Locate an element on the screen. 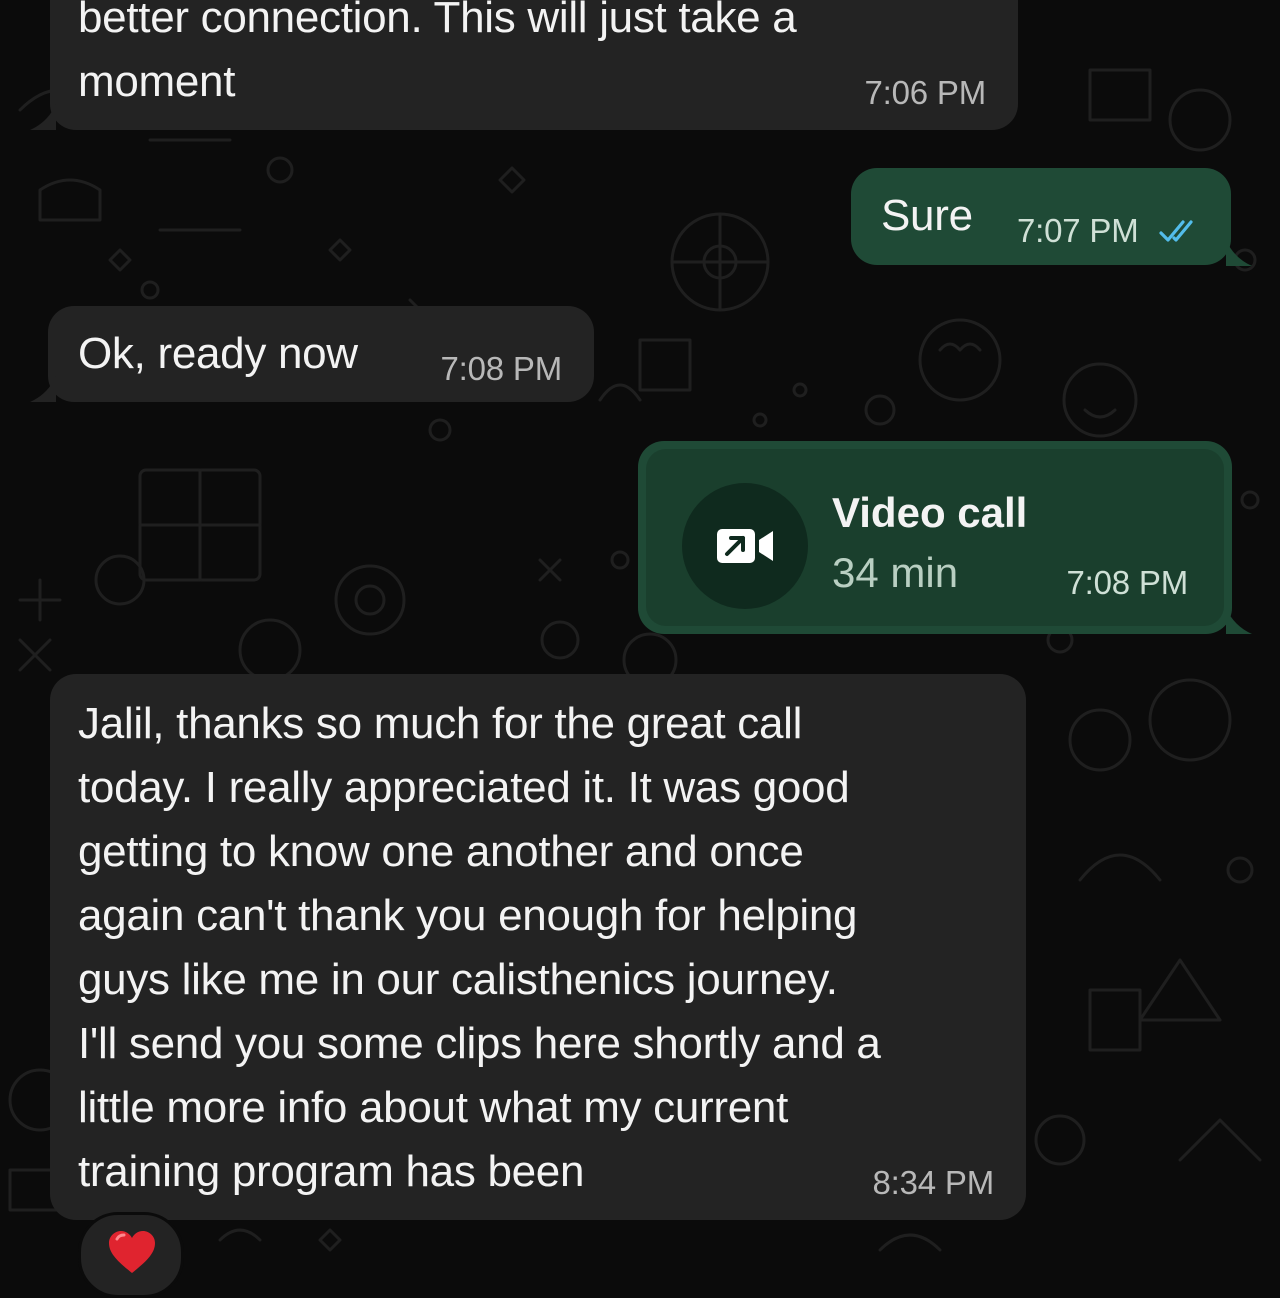 This screenshot has height=1298, width=1280. message-time: 7:07 PM is located at coordinates (1078, 230).